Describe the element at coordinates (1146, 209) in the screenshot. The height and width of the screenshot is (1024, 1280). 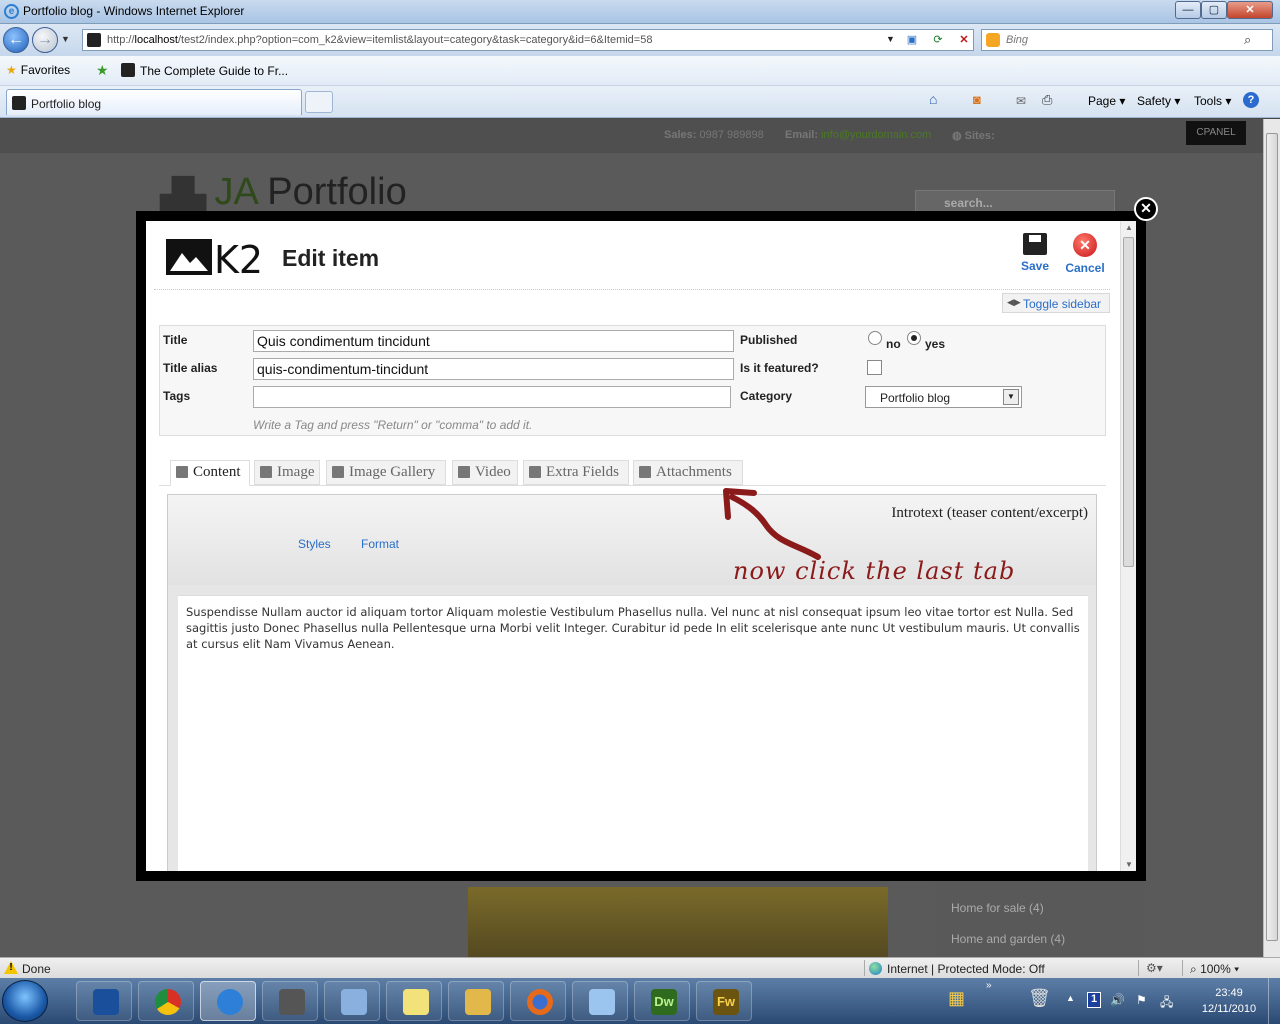
I see `modal-close-button: ✕` at that location.